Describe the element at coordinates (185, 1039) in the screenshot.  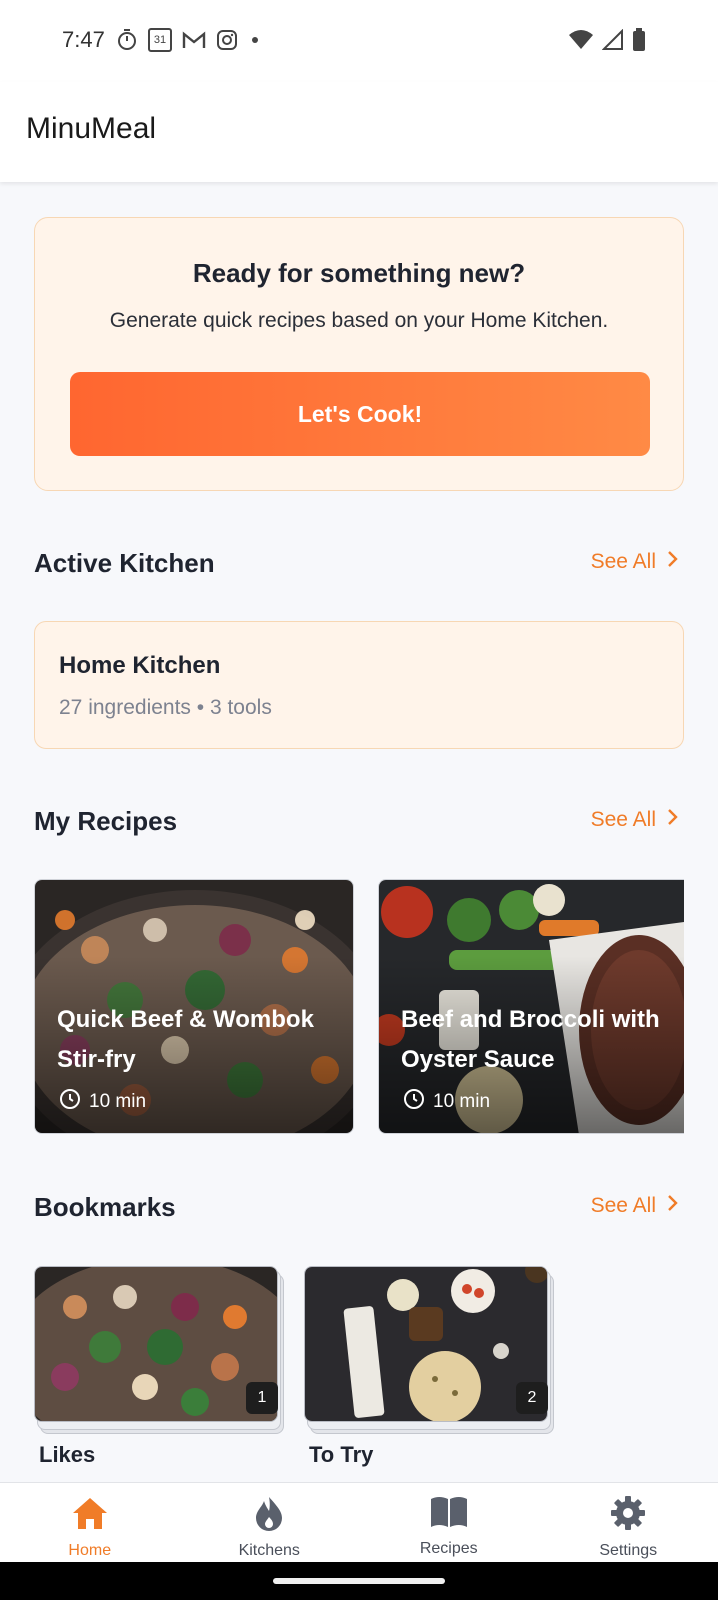
I see `recipe-title: Quick Beef & Wombok Stir-fry` at that location.